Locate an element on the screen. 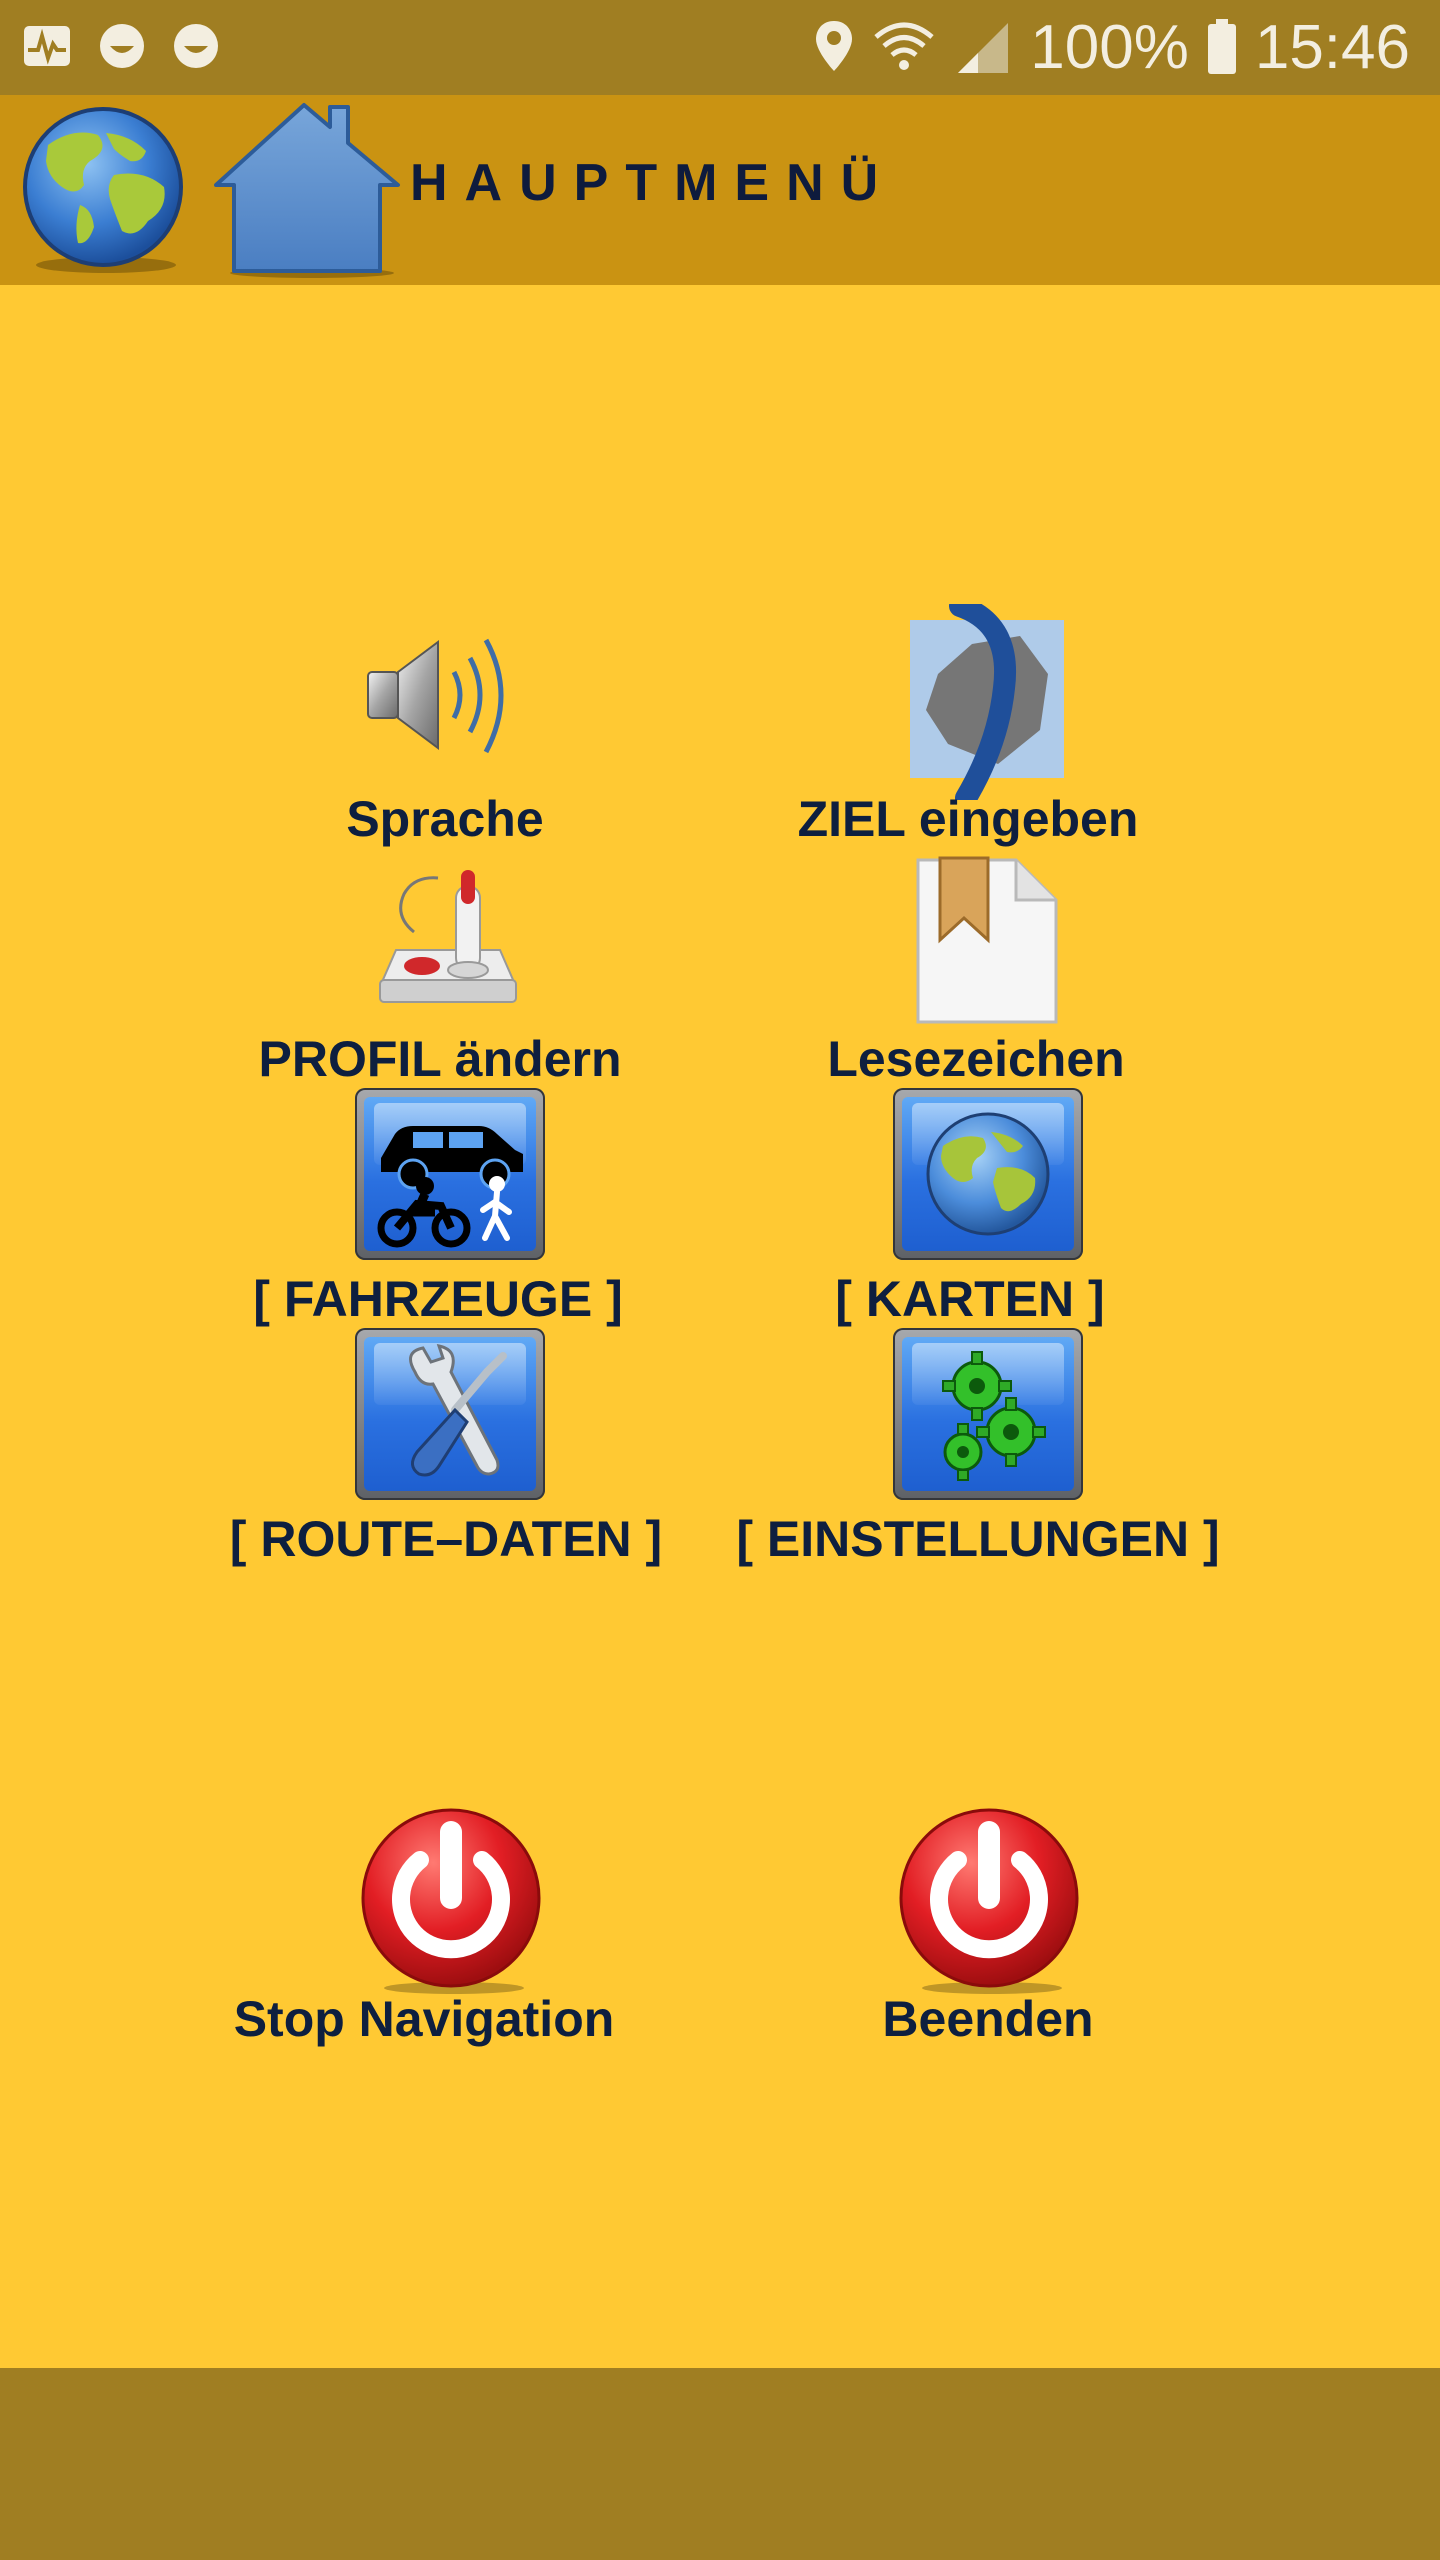 The image size is (1440, 2560). route-daten-label: [ ROUTE–DATEN ] is located at coordinates (446, 1539).